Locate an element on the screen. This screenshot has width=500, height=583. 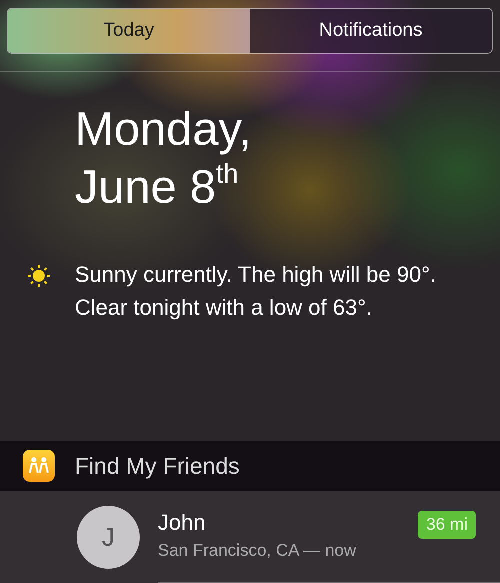
segment-tab: Notifications is located at coordinates (371, 31).